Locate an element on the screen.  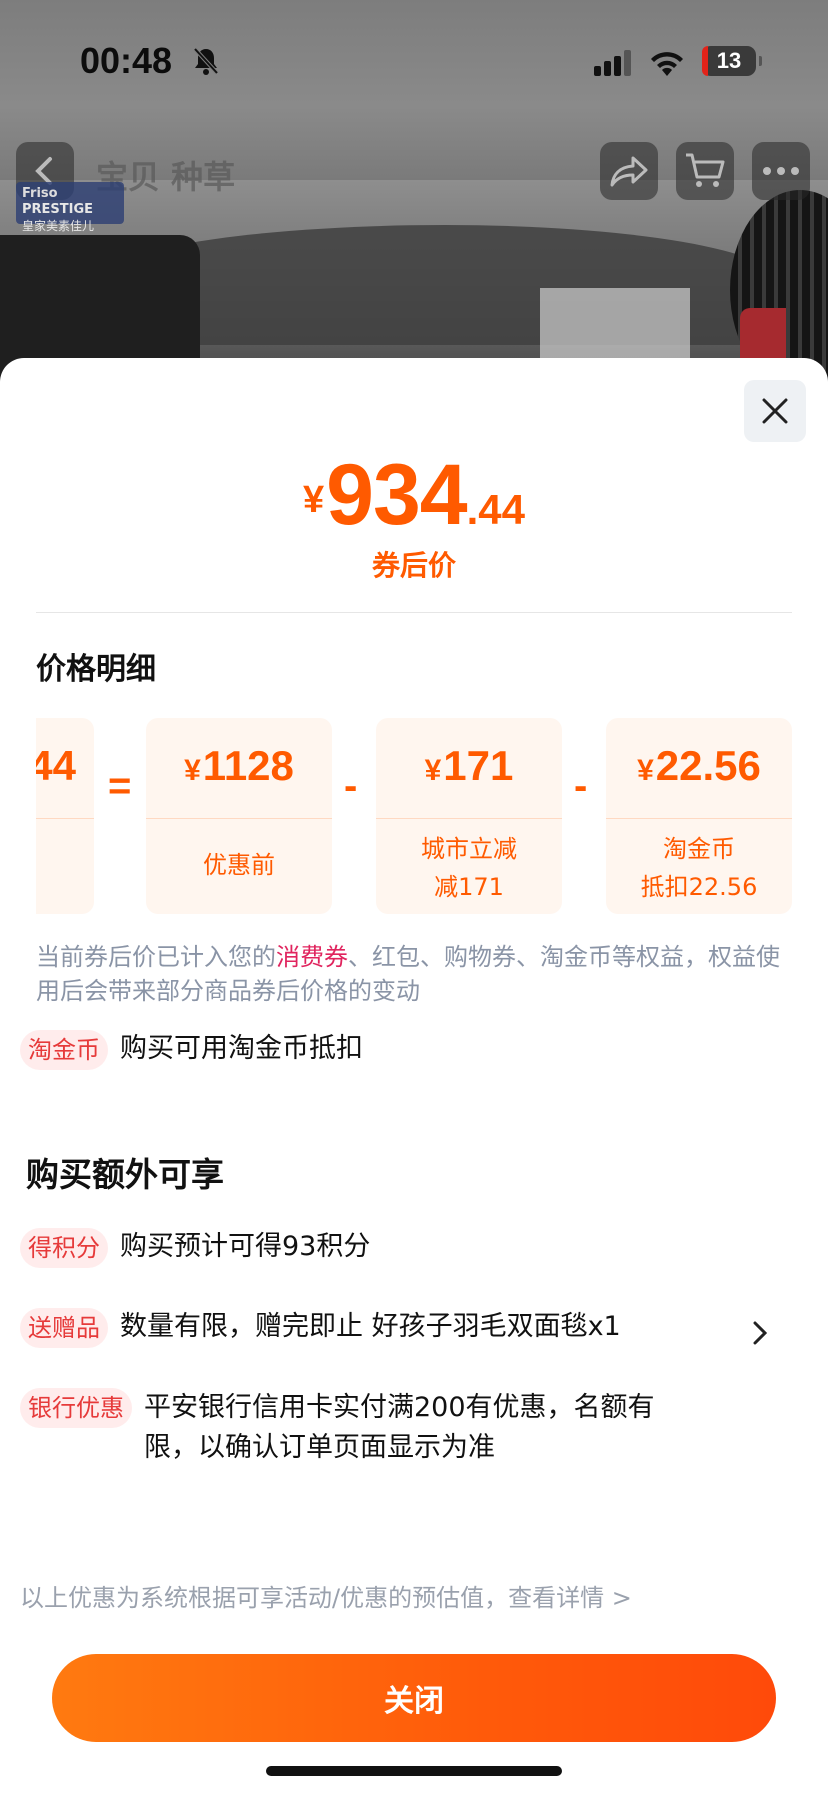
benefit-tag: 送赠品 is located at coordinates (64, 1328).